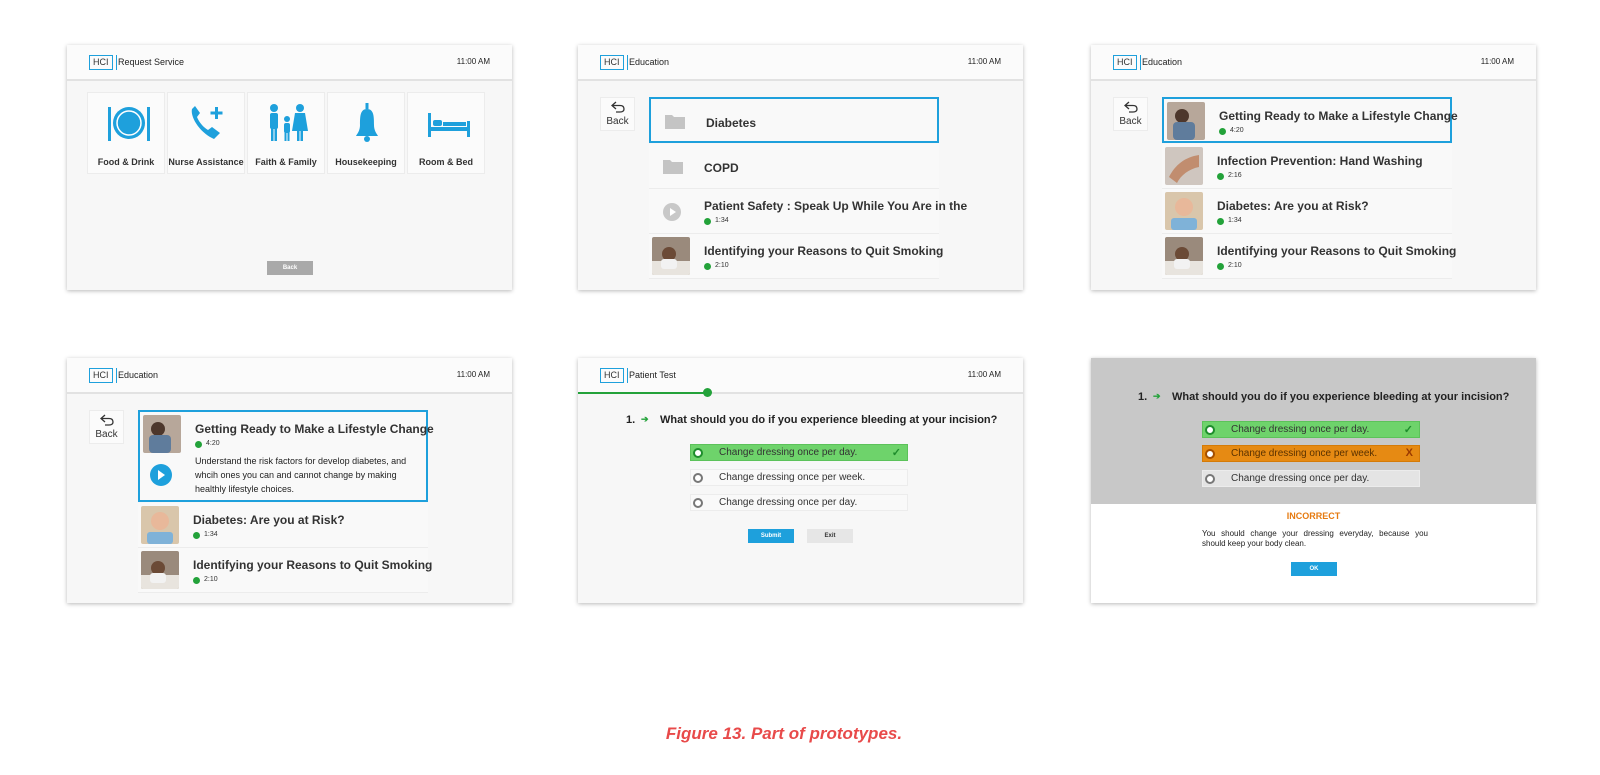 Image resolution: width=1600 pixels, height=775 pixels. Describe the element at coordinates (830, 536) in the screenshot. I see `exit-button: Exit` at that location.